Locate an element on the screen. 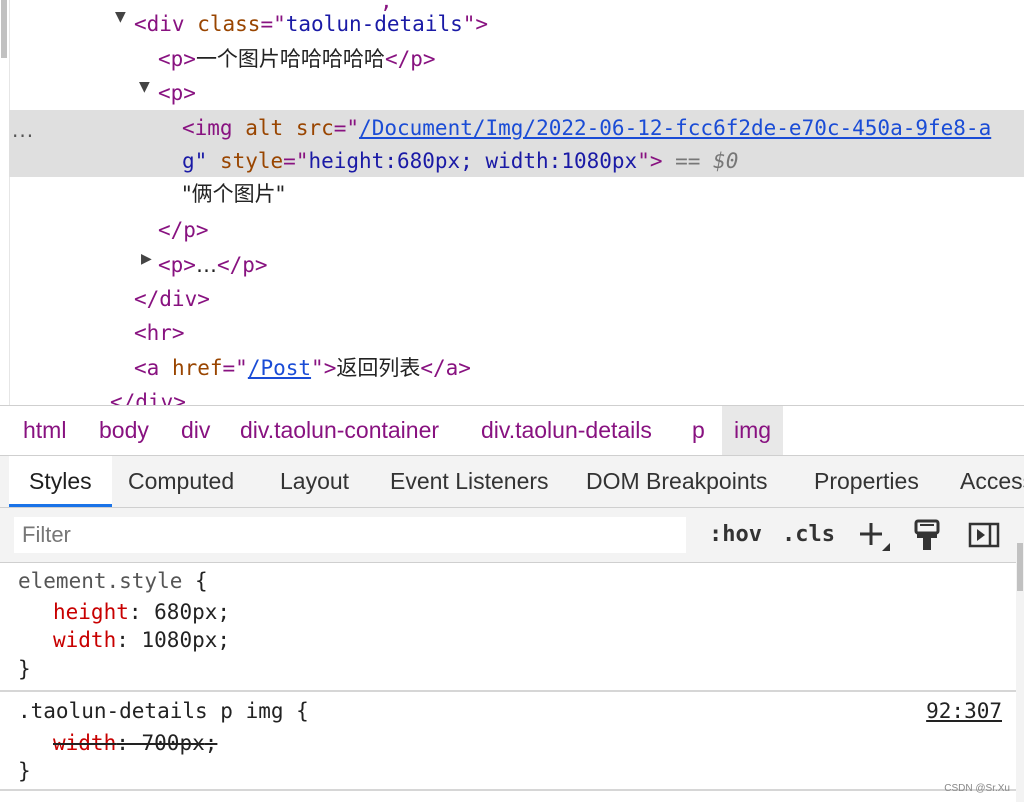  attr-value: taolun-details is located at coordinates (374, 24).